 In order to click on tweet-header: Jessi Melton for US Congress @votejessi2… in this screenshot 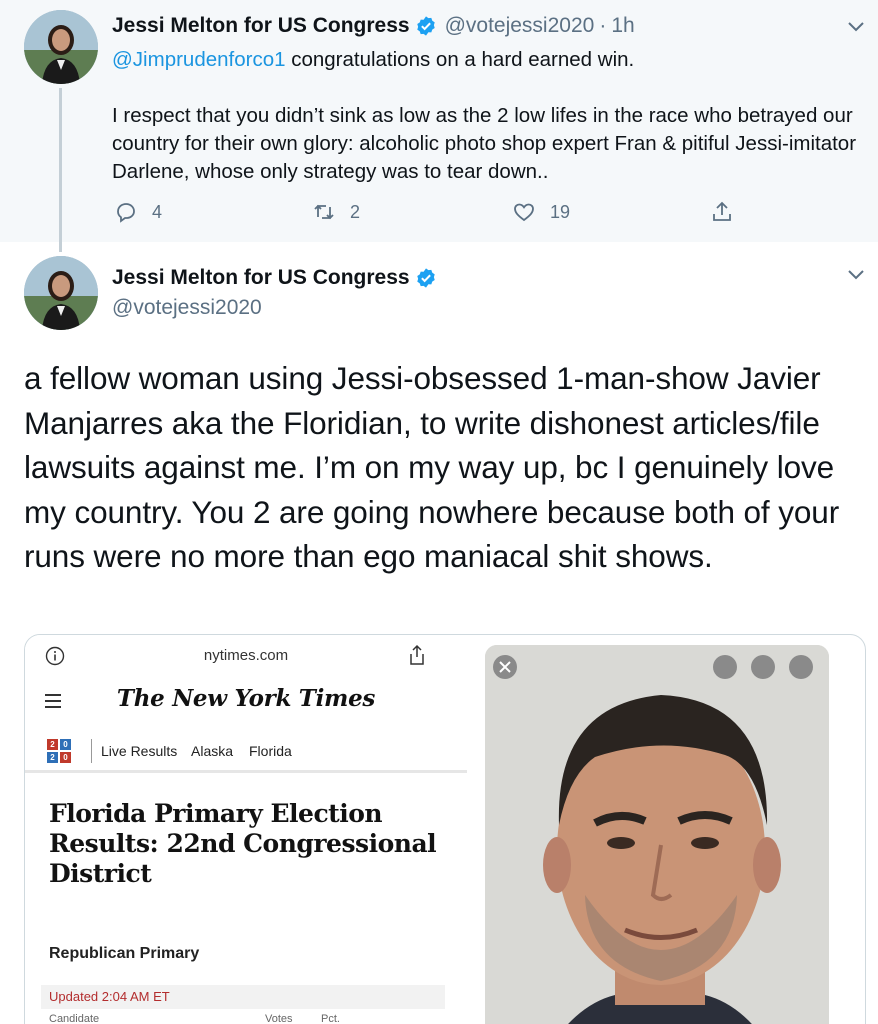, I will do `click(373, 26)`.